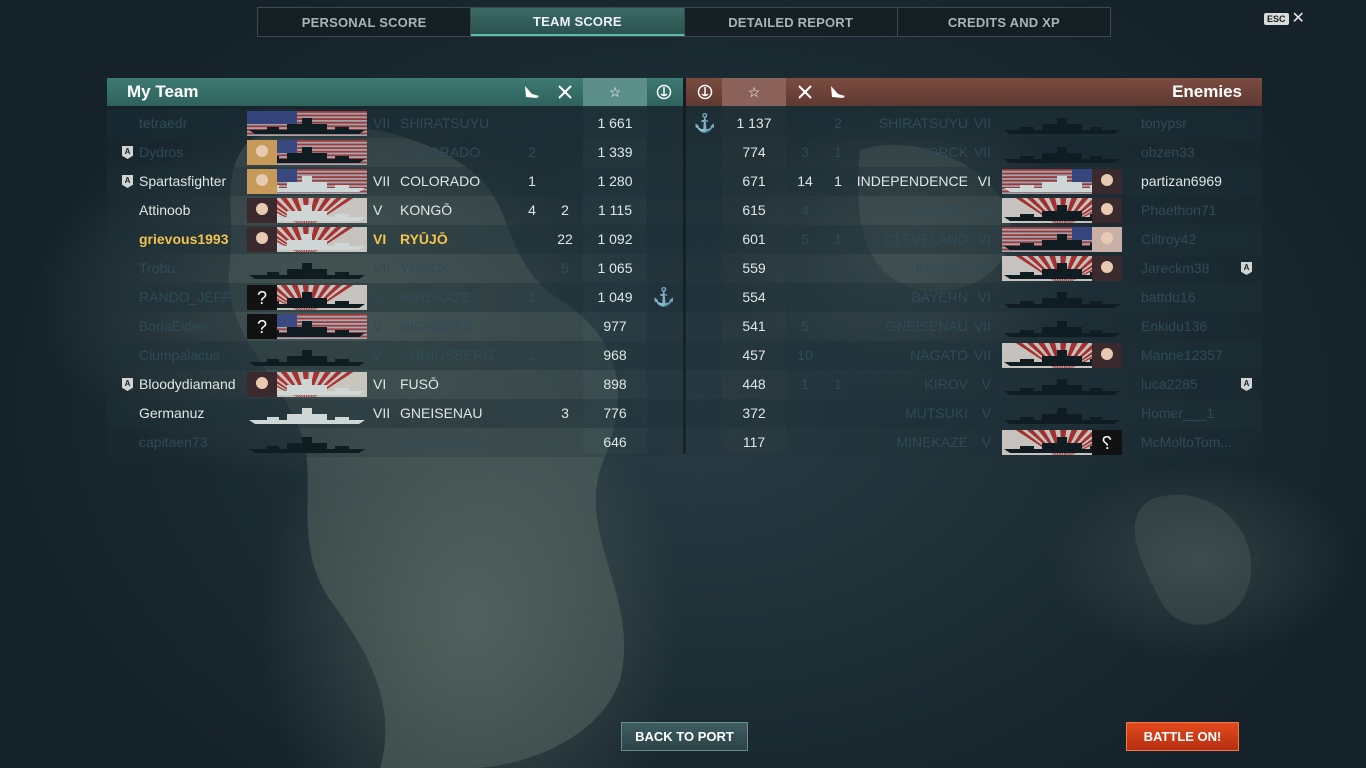 The height and width of the screenshot is (768, 1366). I want to click on my-team-row: capitaen73 VI HATSUHARU 646, so click(395, 442).